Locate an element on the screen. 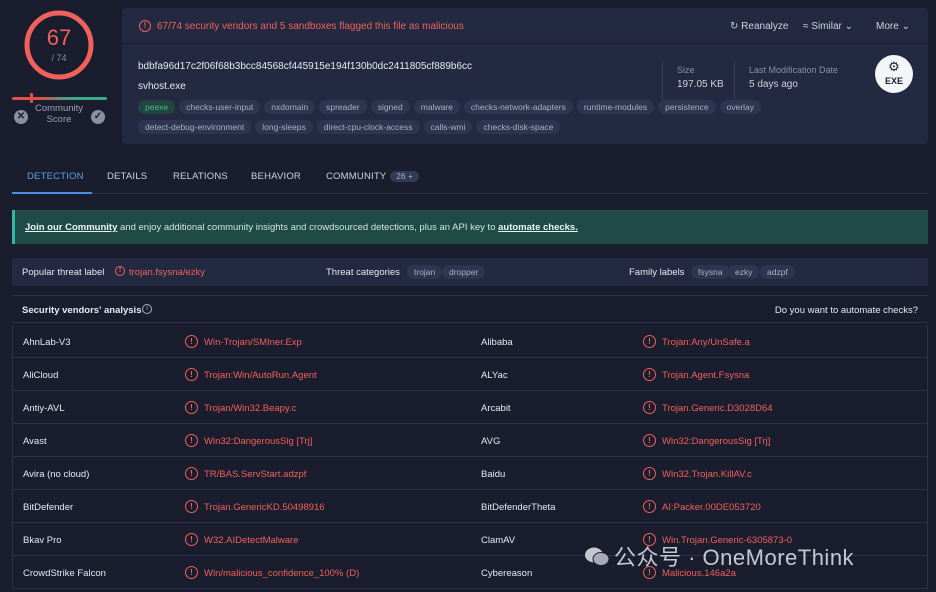 This screenshot has width=936, height=592. vendor-result: Trojan:Any/UnSafe.a is located at coordinates (706, 342).